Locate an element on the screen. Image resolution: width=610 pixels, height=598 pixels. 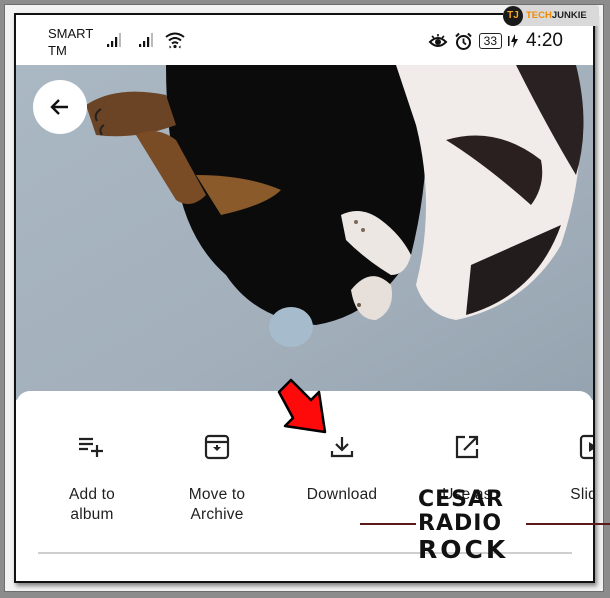
battery-indicator: 33 is located at coordinates (490, 41).